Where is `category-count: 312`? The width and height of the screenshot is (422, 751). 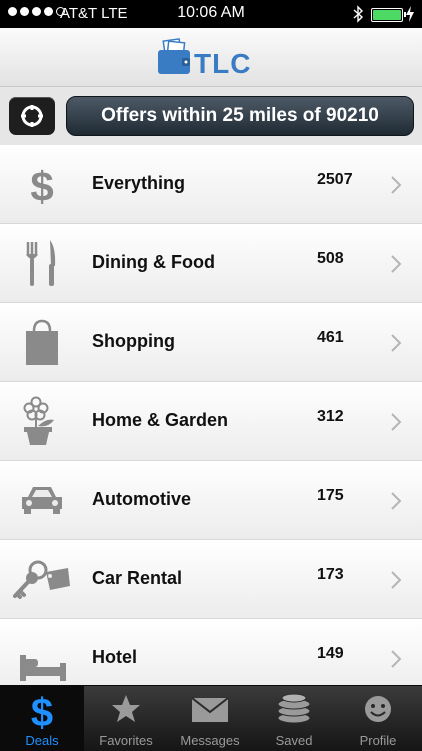
category-count: 312 is located at coordinates (330, 416).